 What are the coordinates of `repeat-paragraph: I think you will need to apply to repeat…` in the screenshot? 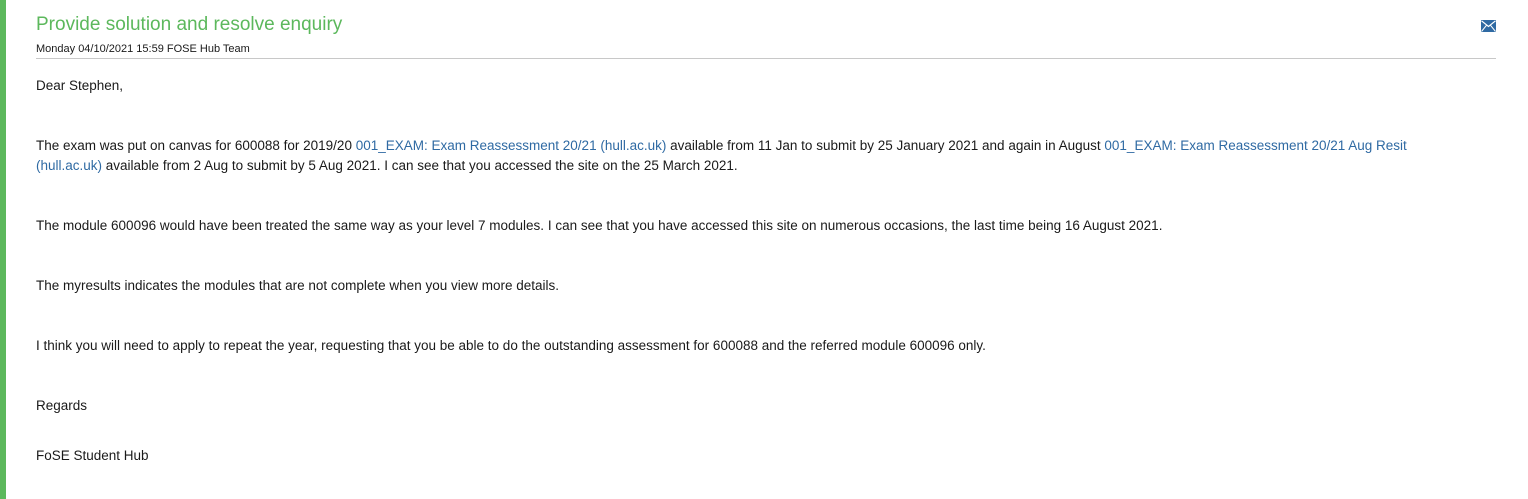 It's located at (511, 345).